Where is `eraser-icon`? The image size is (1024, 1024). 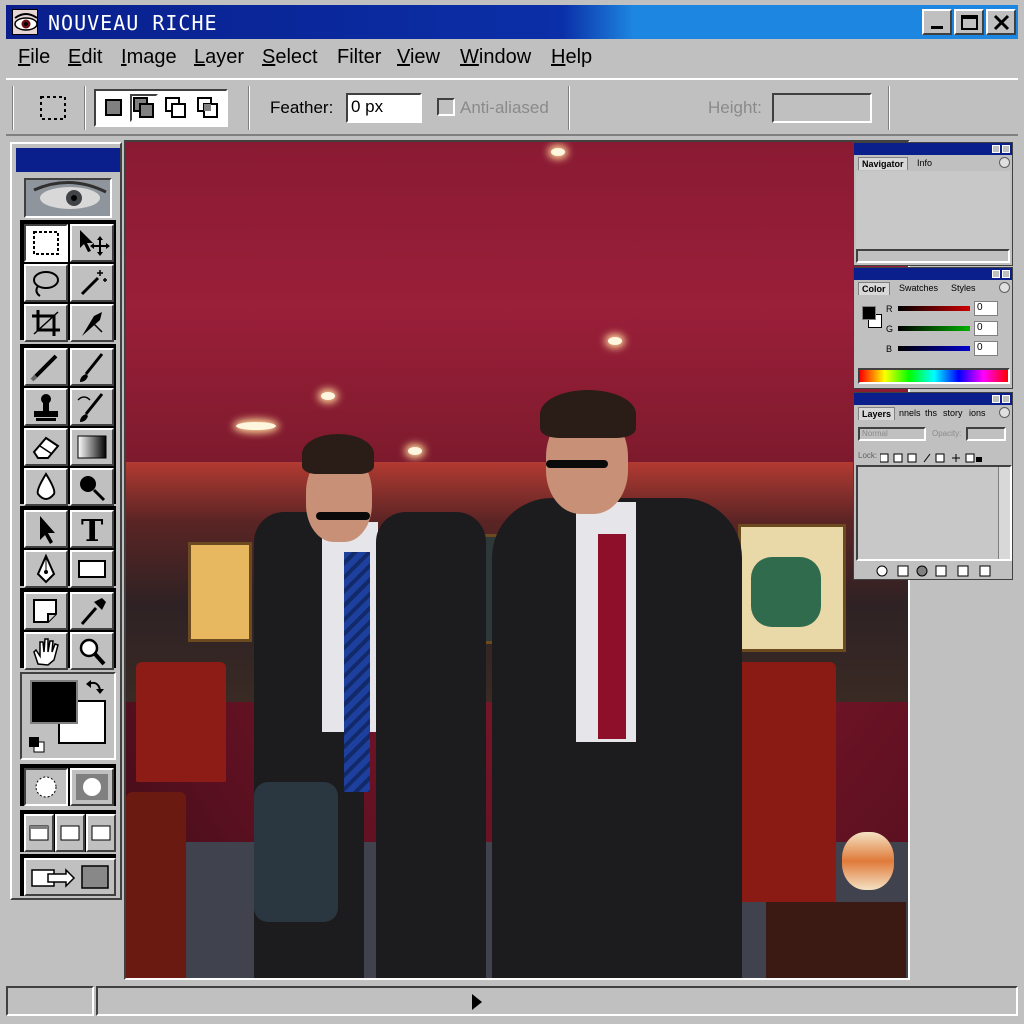
eraser-icon is located at coordinates (46, 447).